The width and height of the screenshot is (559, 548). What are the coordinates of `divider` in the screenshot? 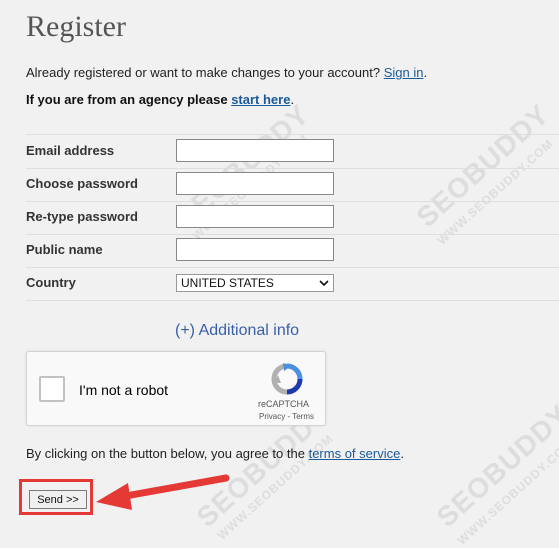 It's located at (292, 300).